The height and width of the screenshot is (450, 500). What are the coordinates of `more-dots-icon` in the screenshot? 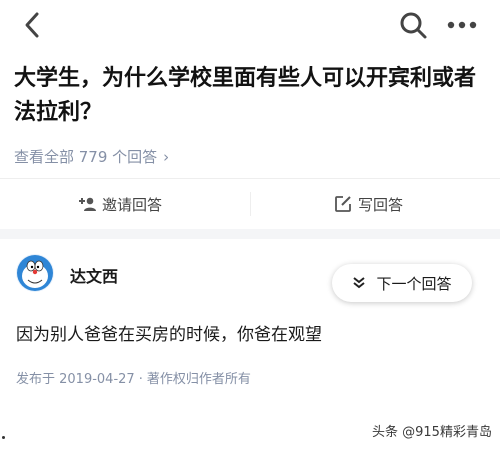 It's located at (462, 25).